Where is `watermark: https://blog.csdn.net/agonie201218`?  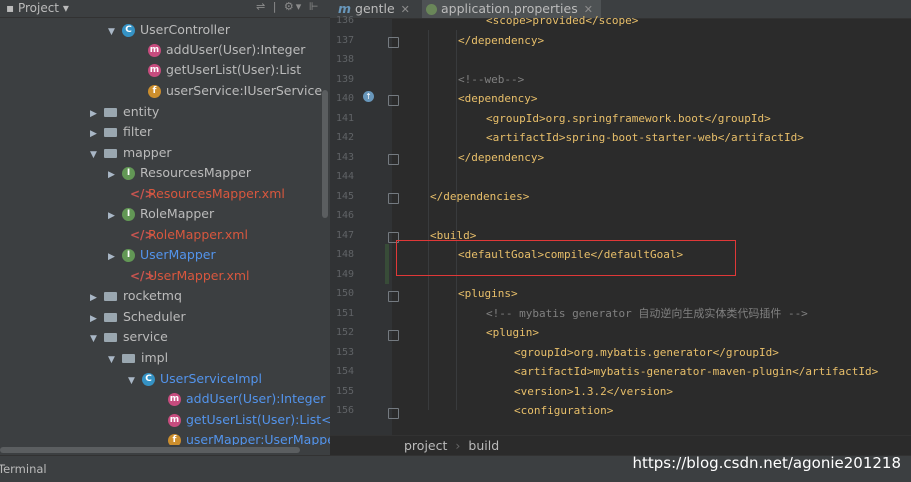 watermark: https://blog.csdn.net/agonie201218 is located at coordinates (766, 463).